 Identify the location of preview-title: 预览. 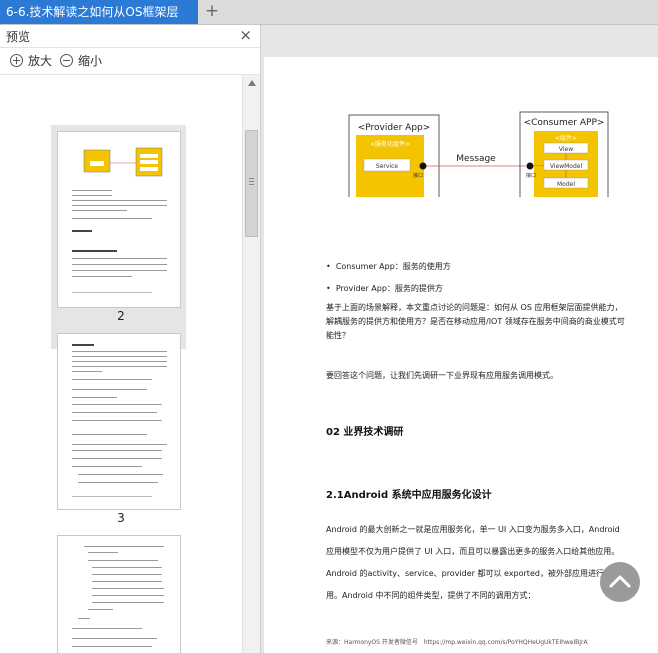
(18, 37).